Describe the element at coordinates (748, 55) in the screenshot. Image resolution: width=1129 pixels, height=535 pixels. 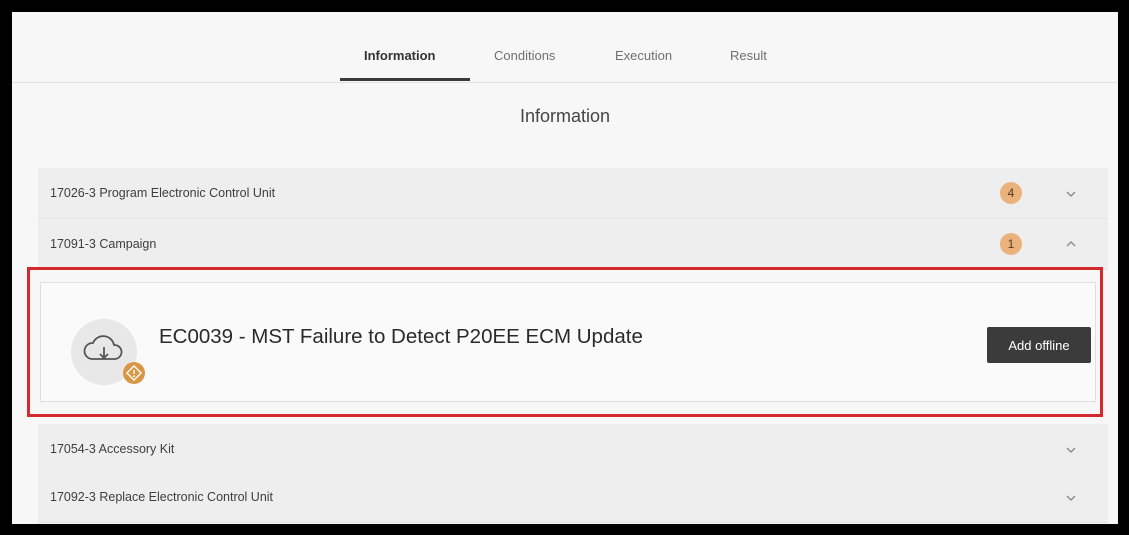
I see `tab-result: Result` at that location.